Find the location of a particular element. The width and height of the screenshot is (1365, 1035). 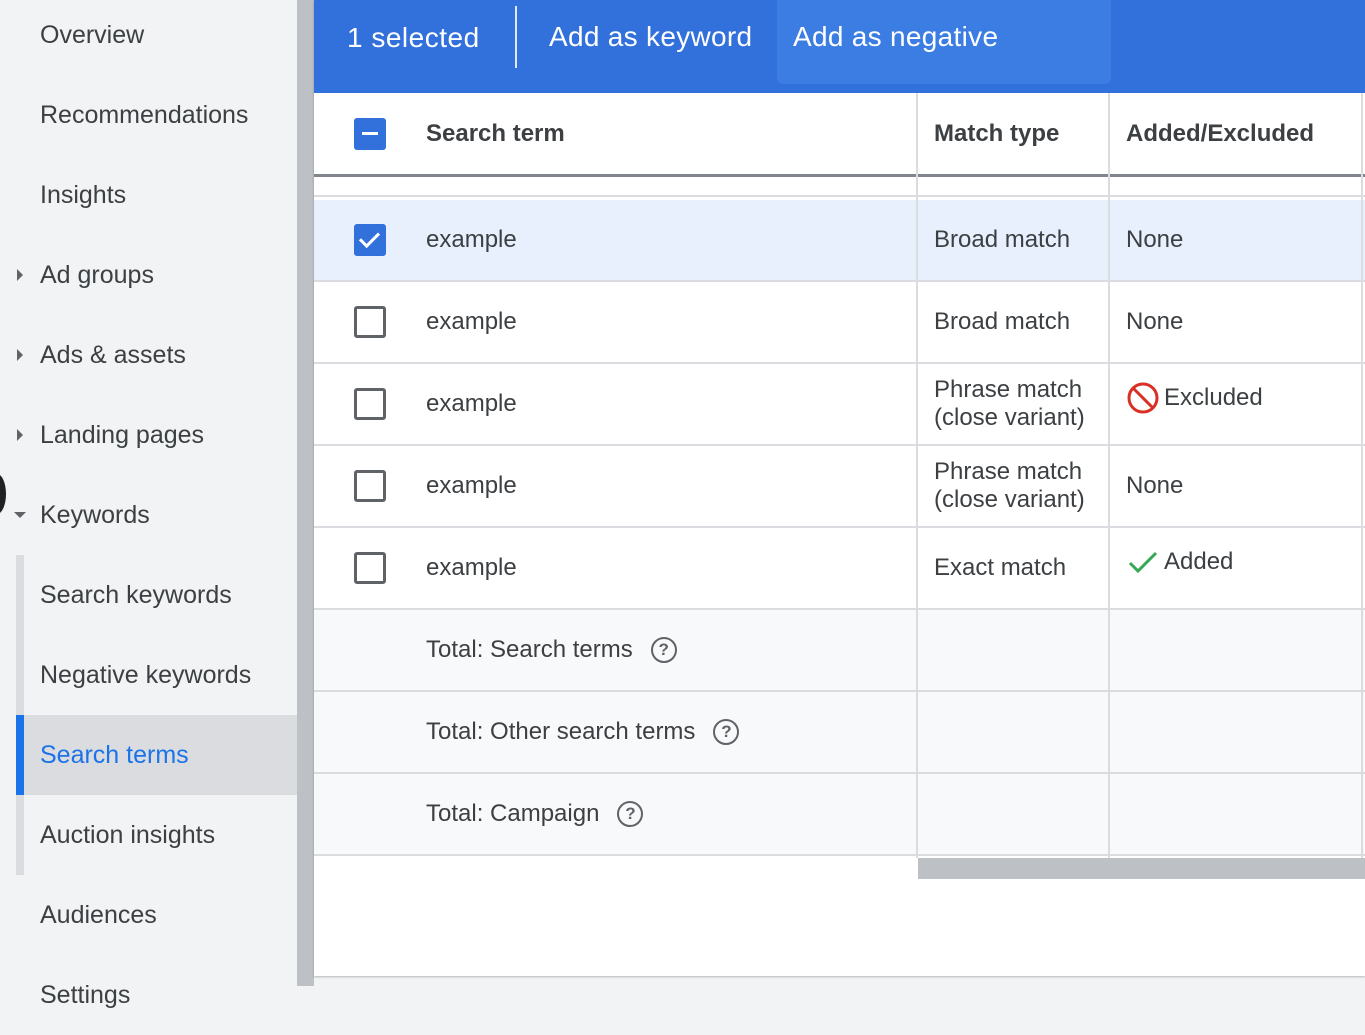

nav-item-label: Overview is located at coordinates (92, 34).